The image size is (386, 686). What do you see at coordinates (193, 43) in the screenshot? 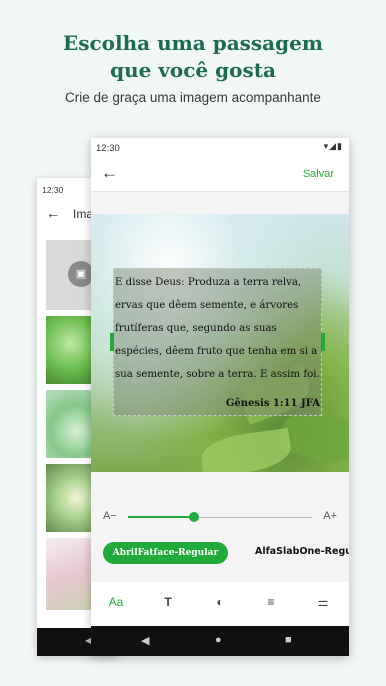
I see `headline-line-1: Escolha uma passagem` at bounding box center [193, 43].